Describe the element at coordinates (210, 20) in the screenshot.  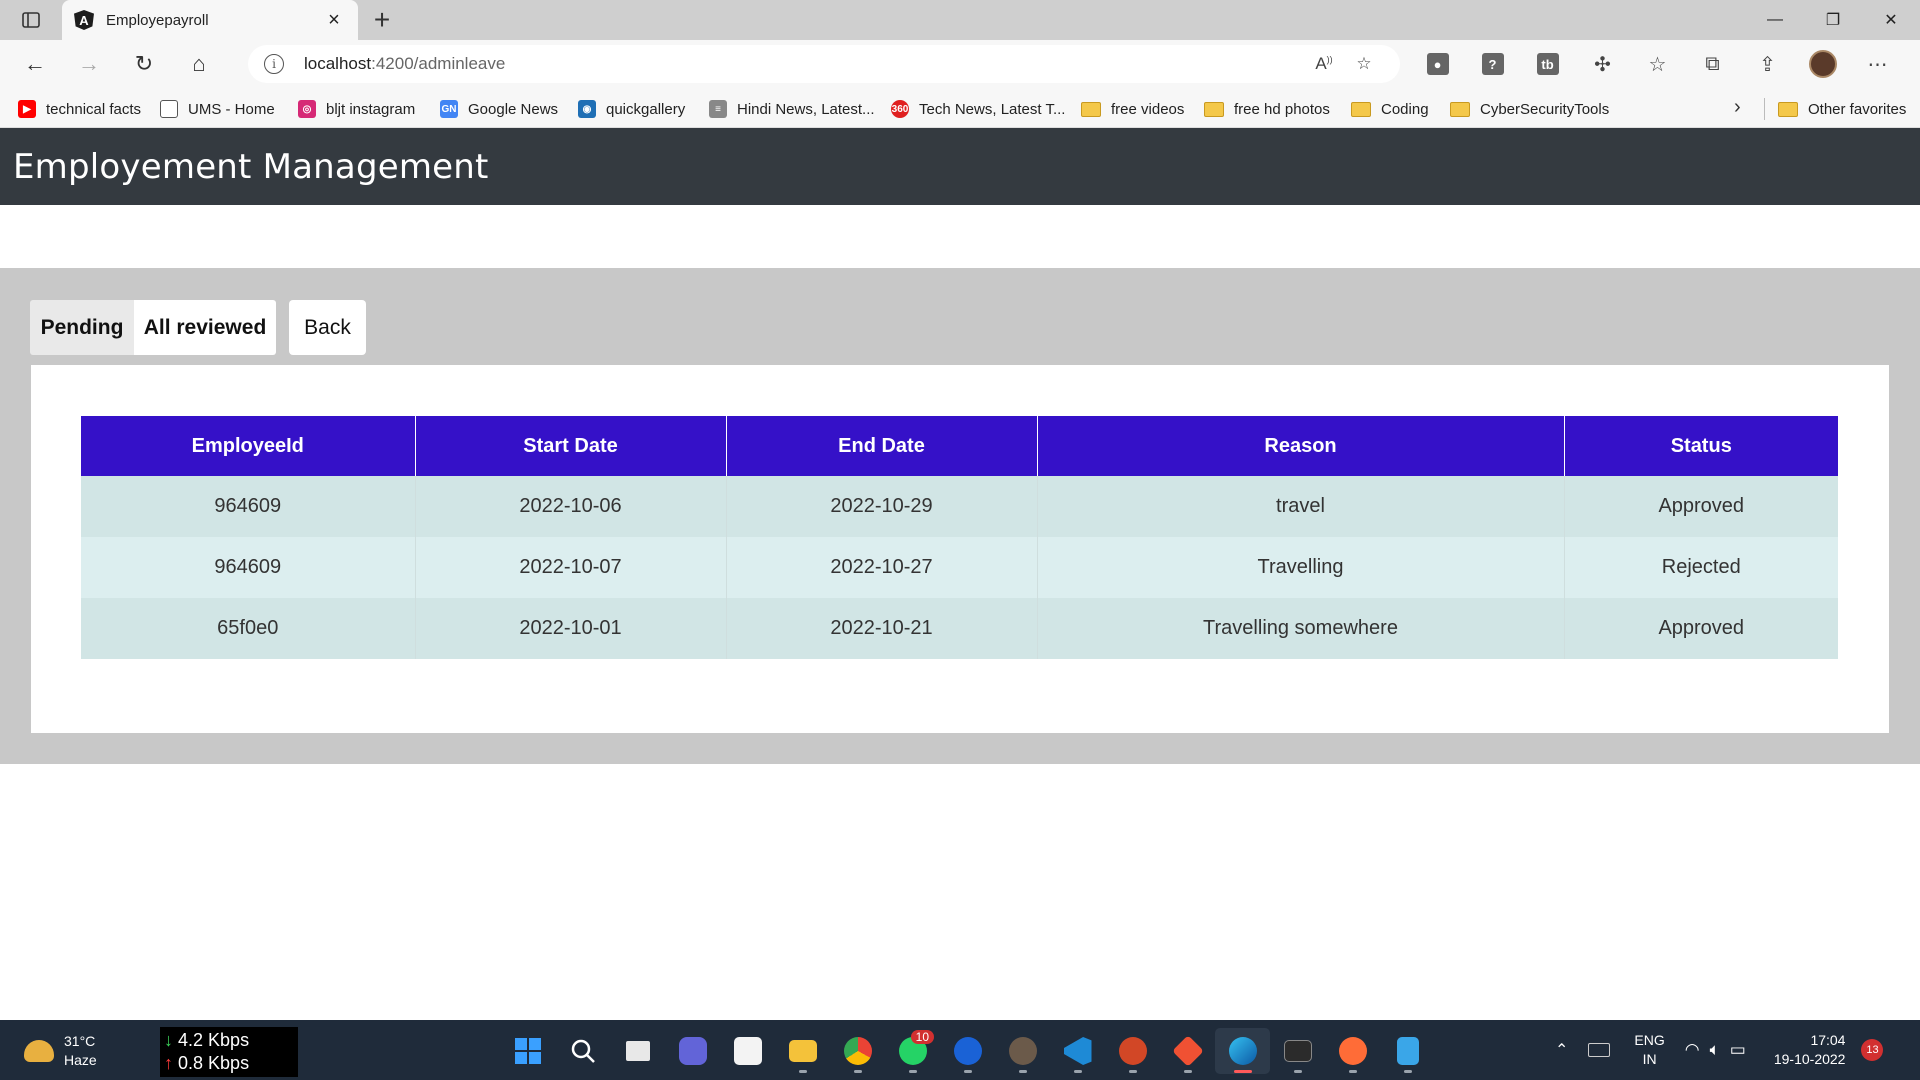
I see `browser-tab: A Employepayroll ×` at that location.